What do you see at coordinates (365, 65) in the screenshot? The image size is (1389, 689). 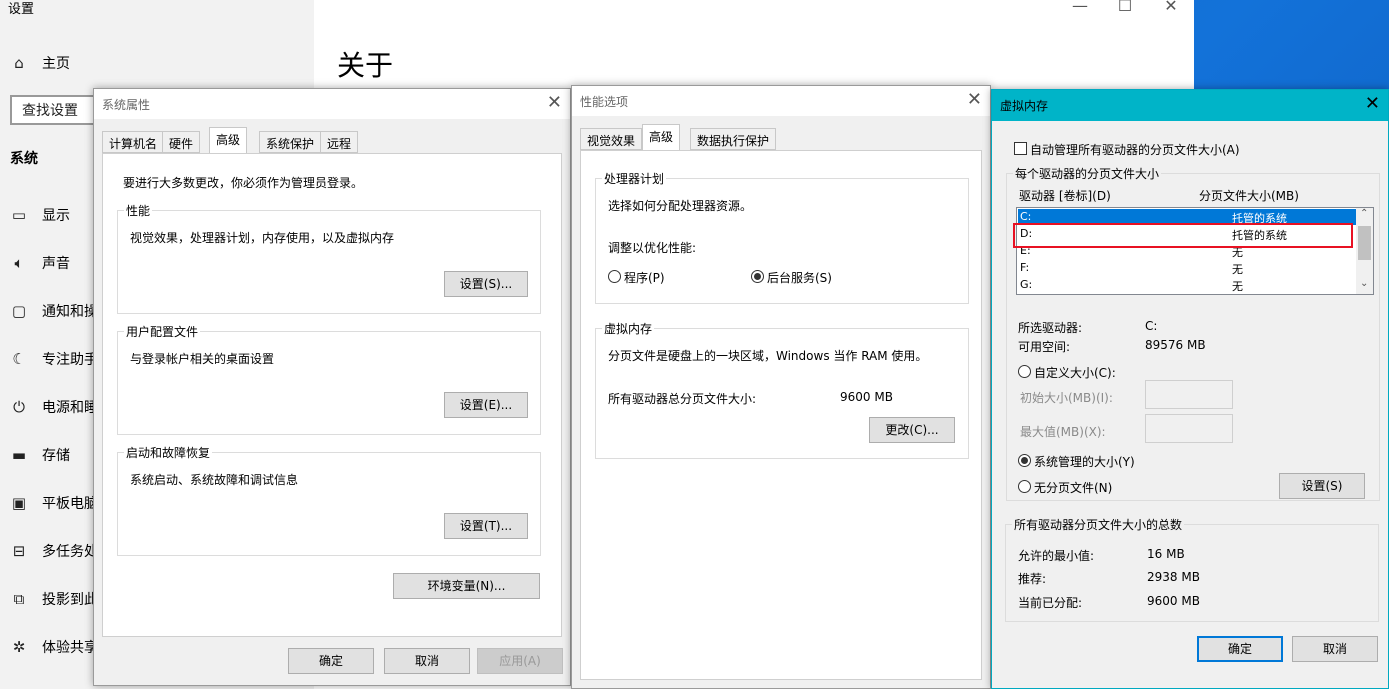 I see `page-title: 关于` at bounding box center [365, 65].